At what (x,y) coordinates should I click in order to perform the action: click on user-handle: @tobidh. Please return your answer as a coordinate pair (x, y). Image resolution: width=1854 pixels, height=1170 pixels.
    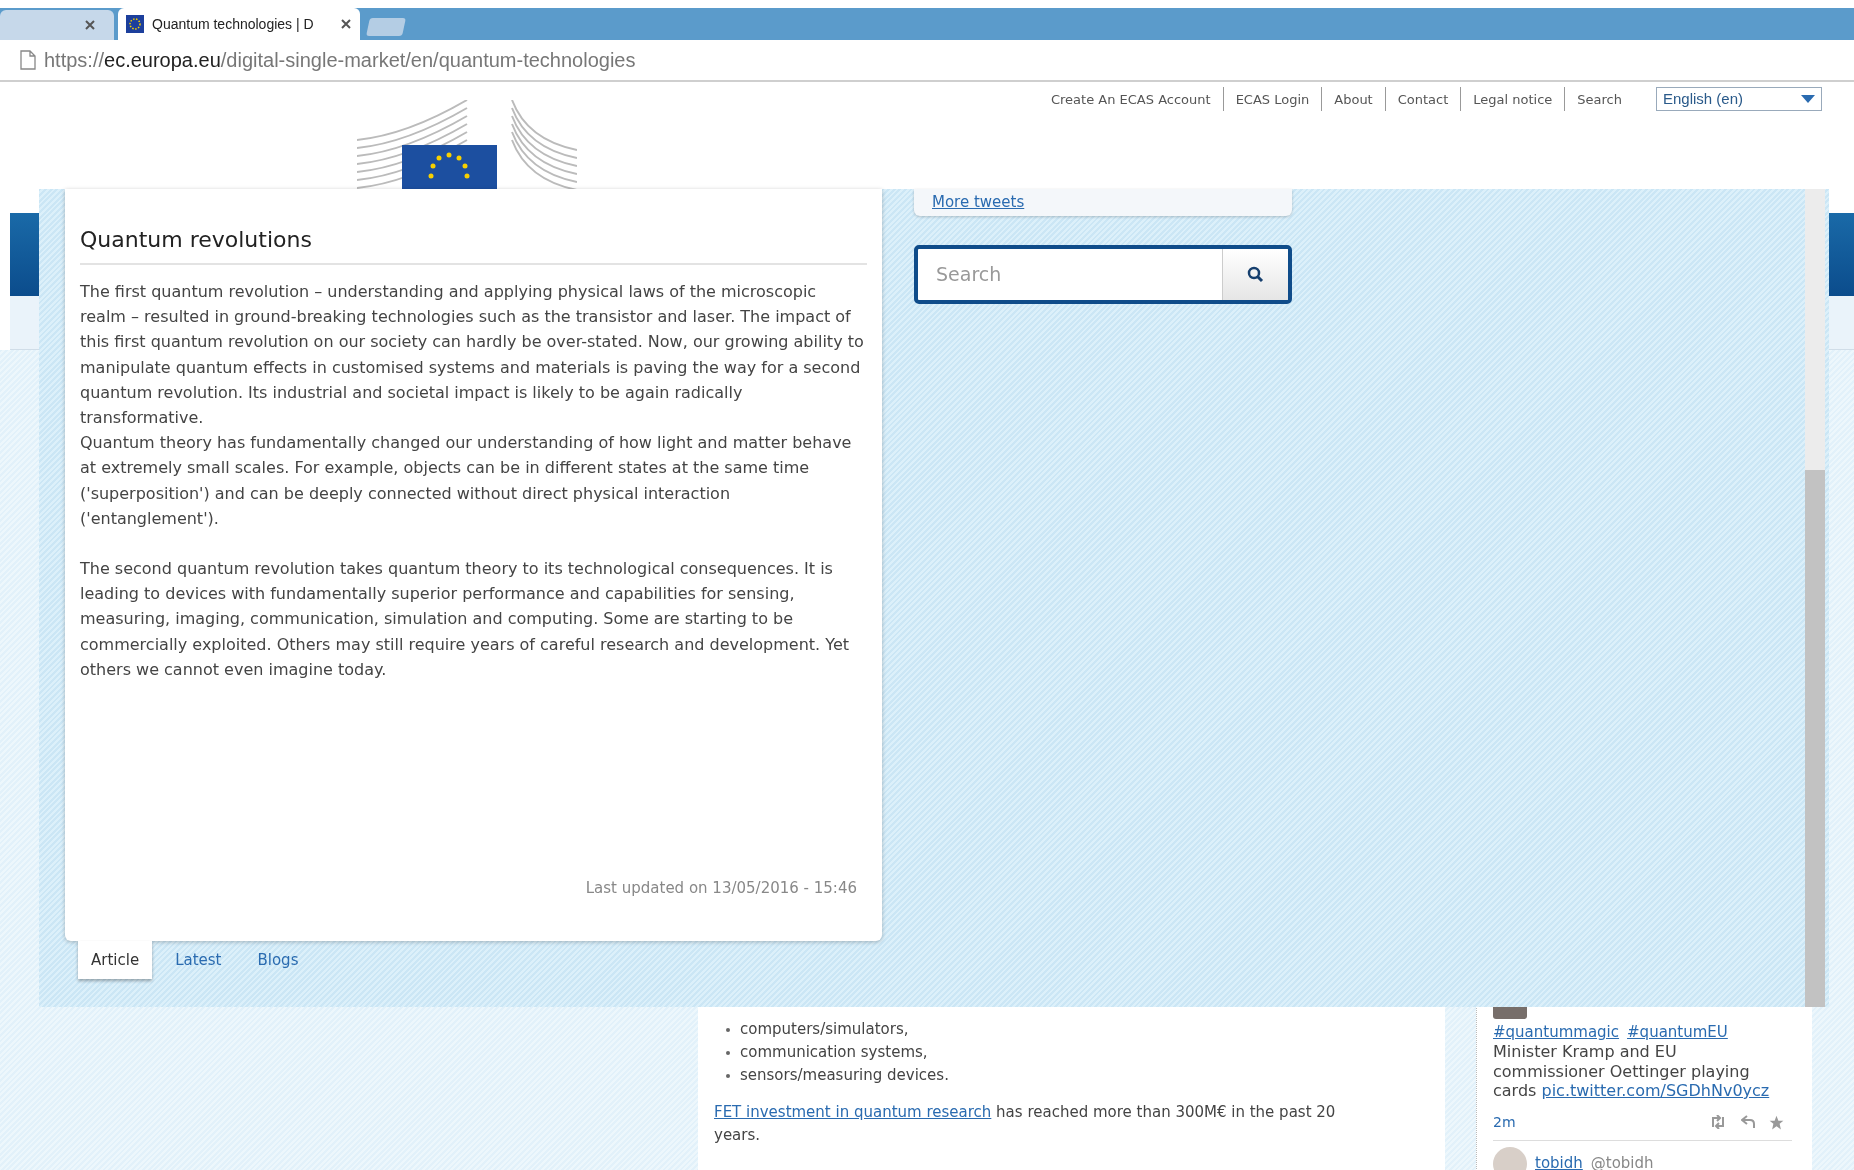
    Looking at the image, I should click on (1622, 1161).